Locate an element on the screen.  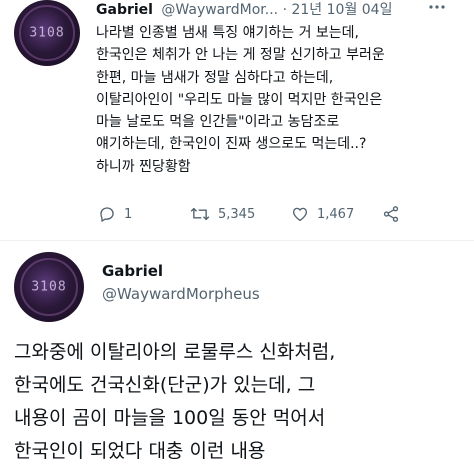
divider is located at coordinates (237, 240).